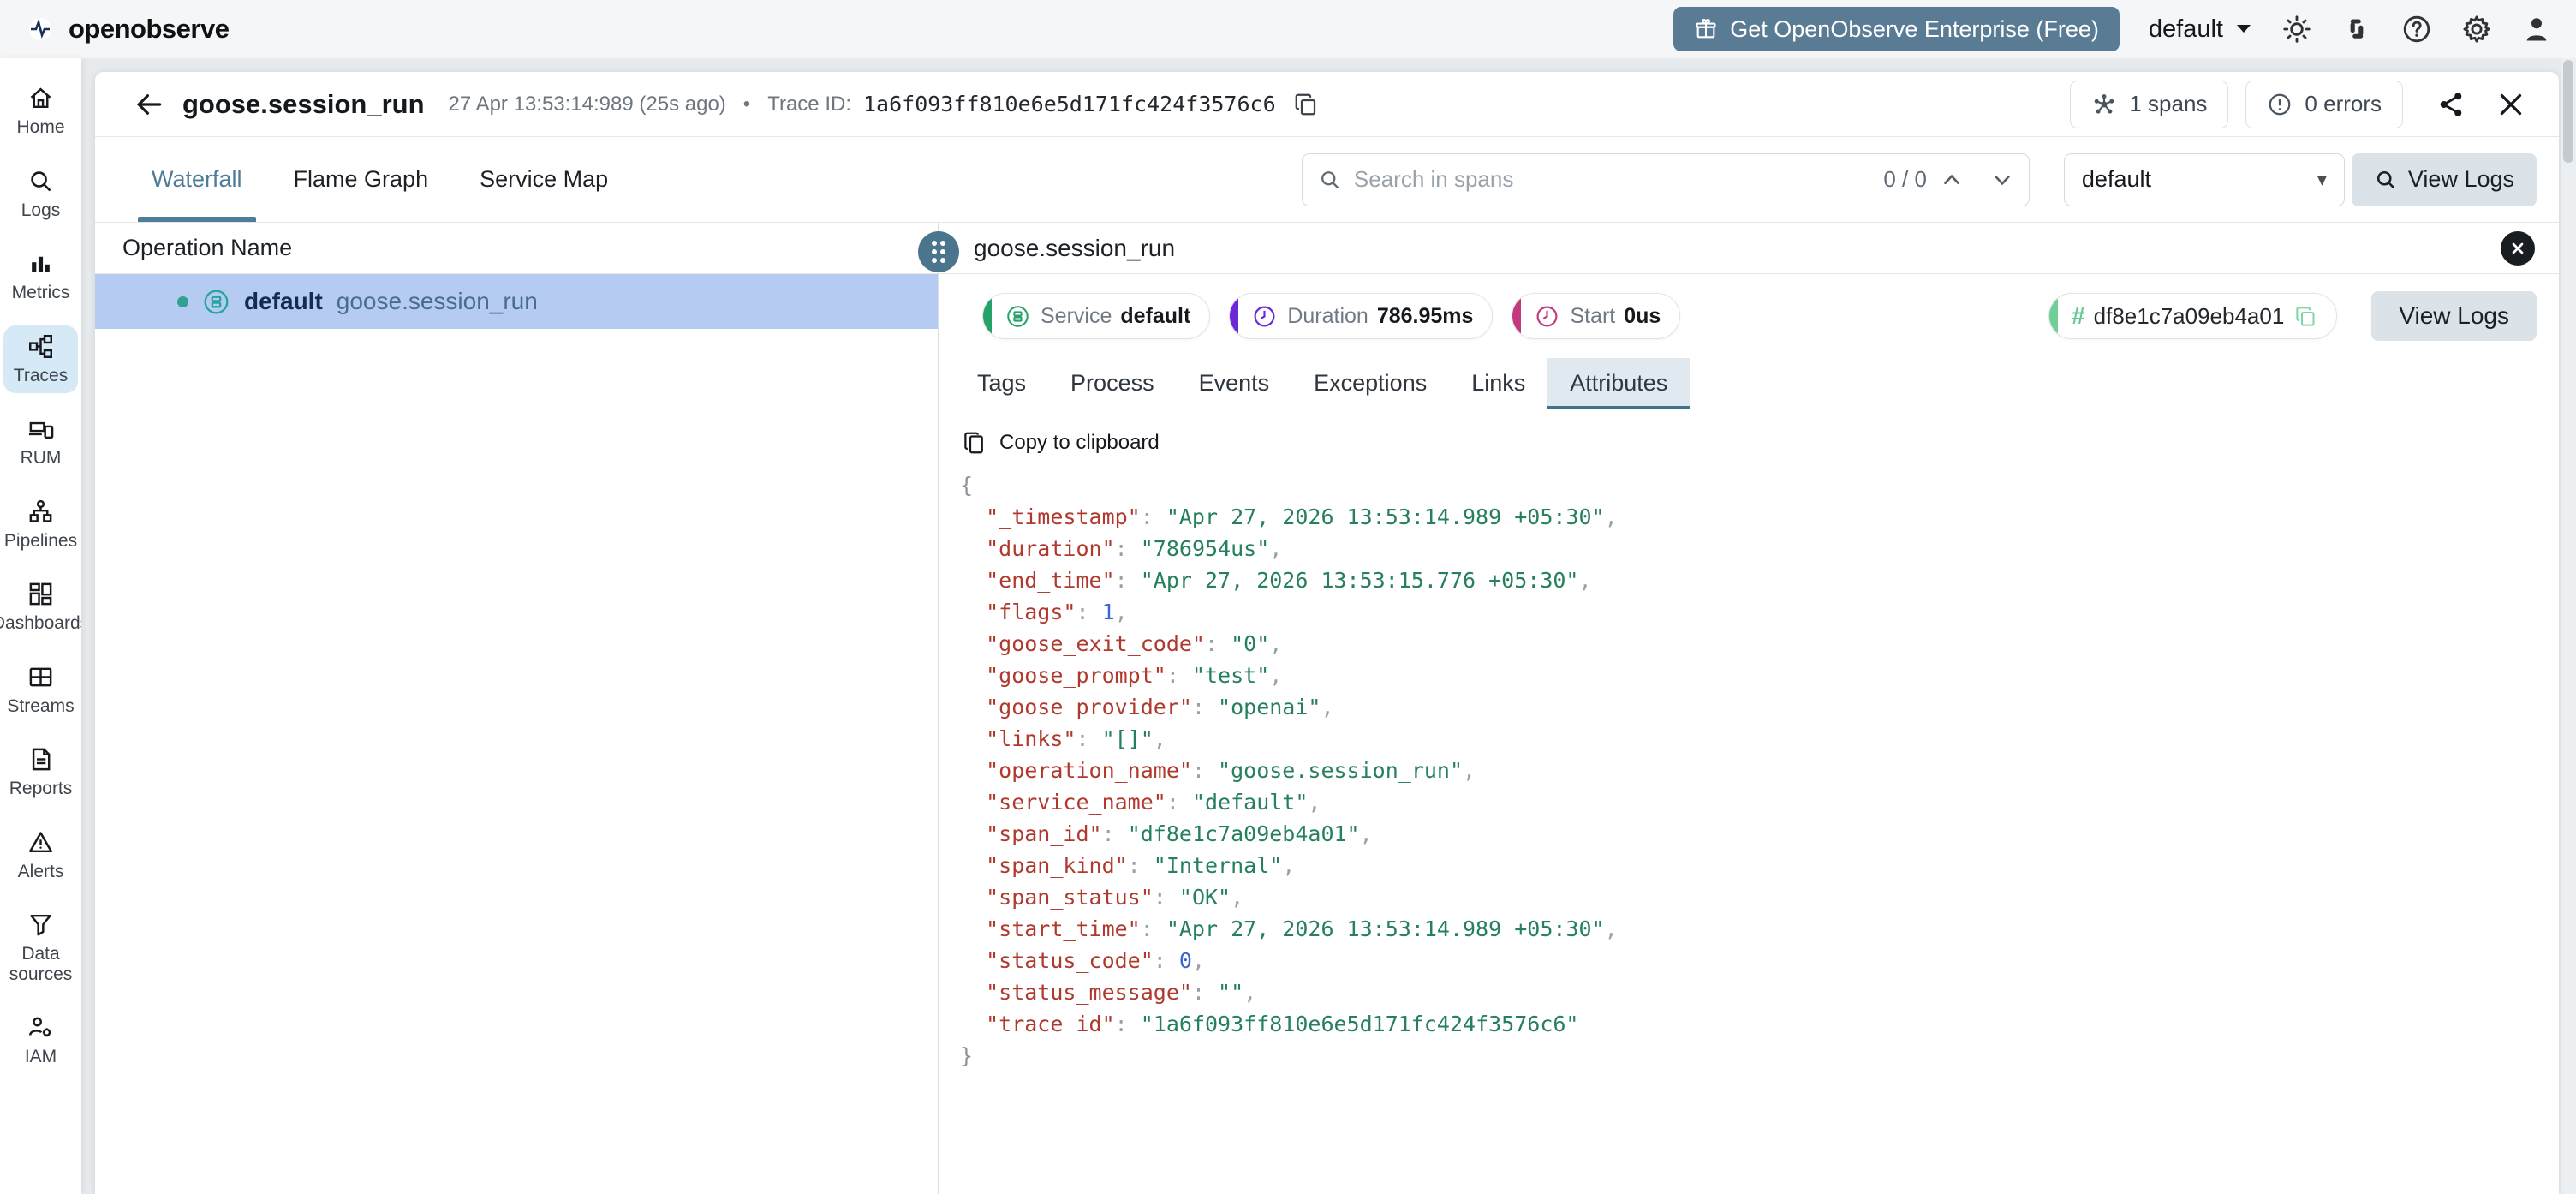  I want to click on operation-name-header: Operation Name, so click(516, 248).